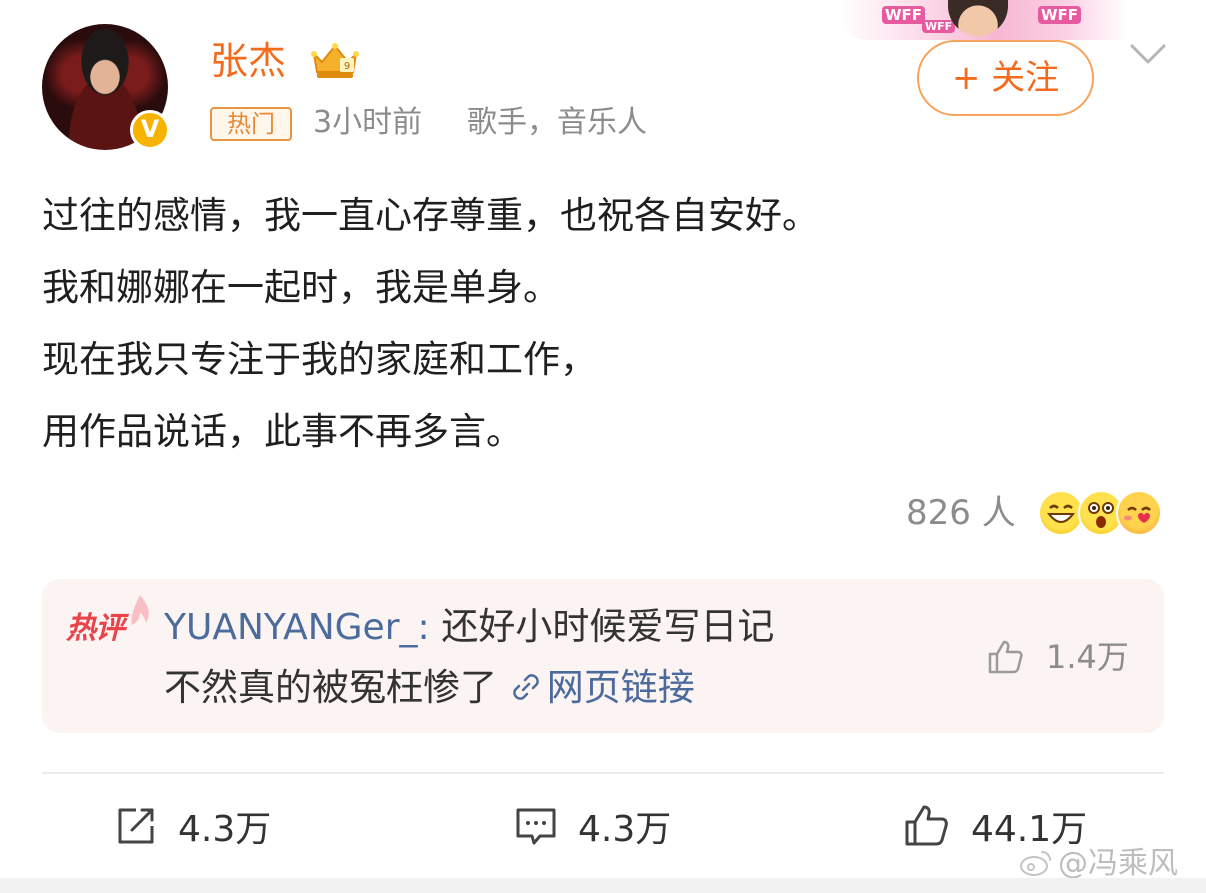  Describe the element at coordinates (95, 628) in the screenshot. I see `hot-comment-badge: 热评` at that location.